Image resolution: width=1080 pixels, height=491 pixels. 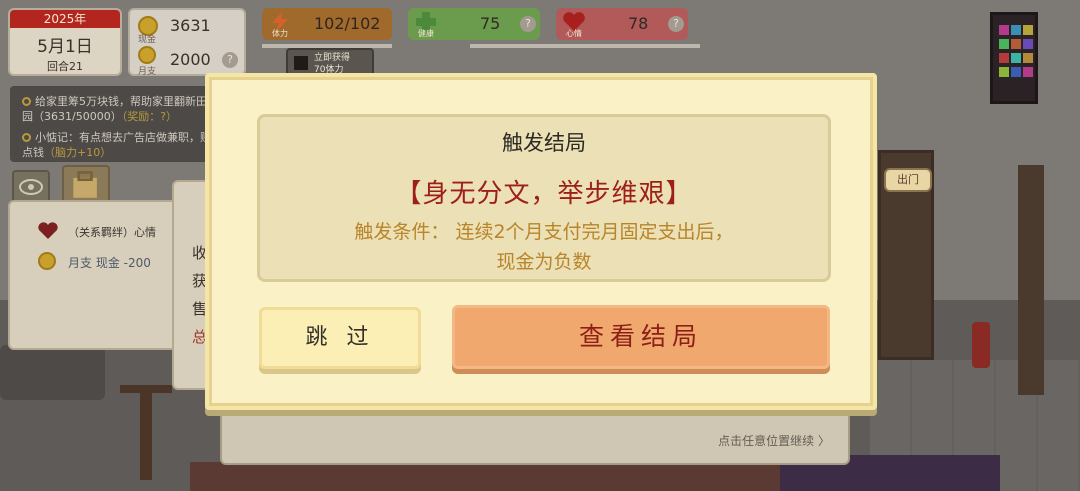 I want to click on health-value: 75, so click(x=490, y=23).